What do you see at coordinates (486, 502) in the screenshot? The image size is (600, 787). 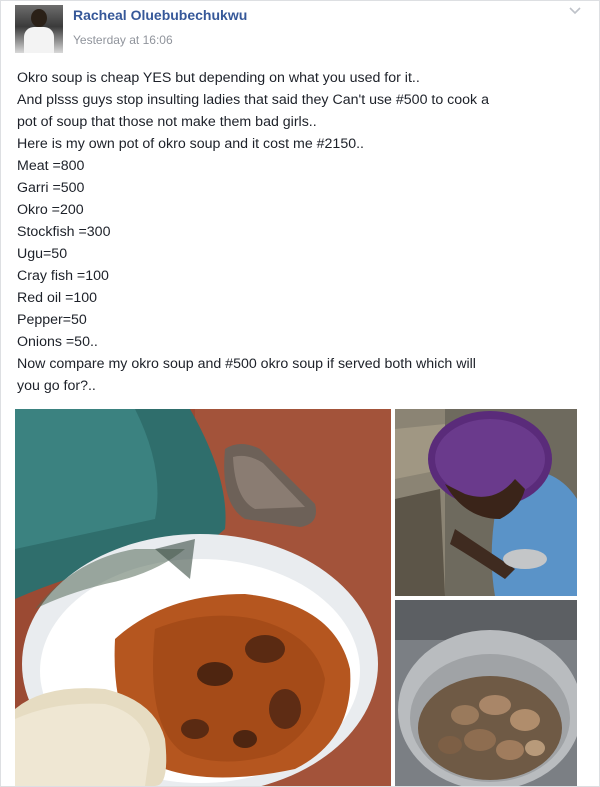 I see `photo-cook` at bounding box center [486, 502].